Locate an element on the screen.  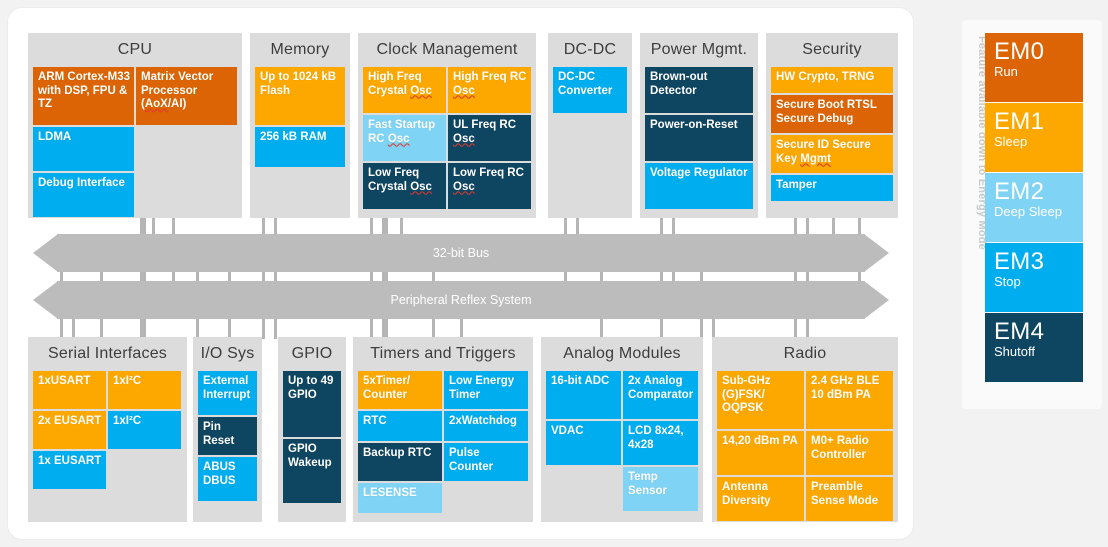
bus-body: 32-bit Bus is located at coordinates (461, 253).